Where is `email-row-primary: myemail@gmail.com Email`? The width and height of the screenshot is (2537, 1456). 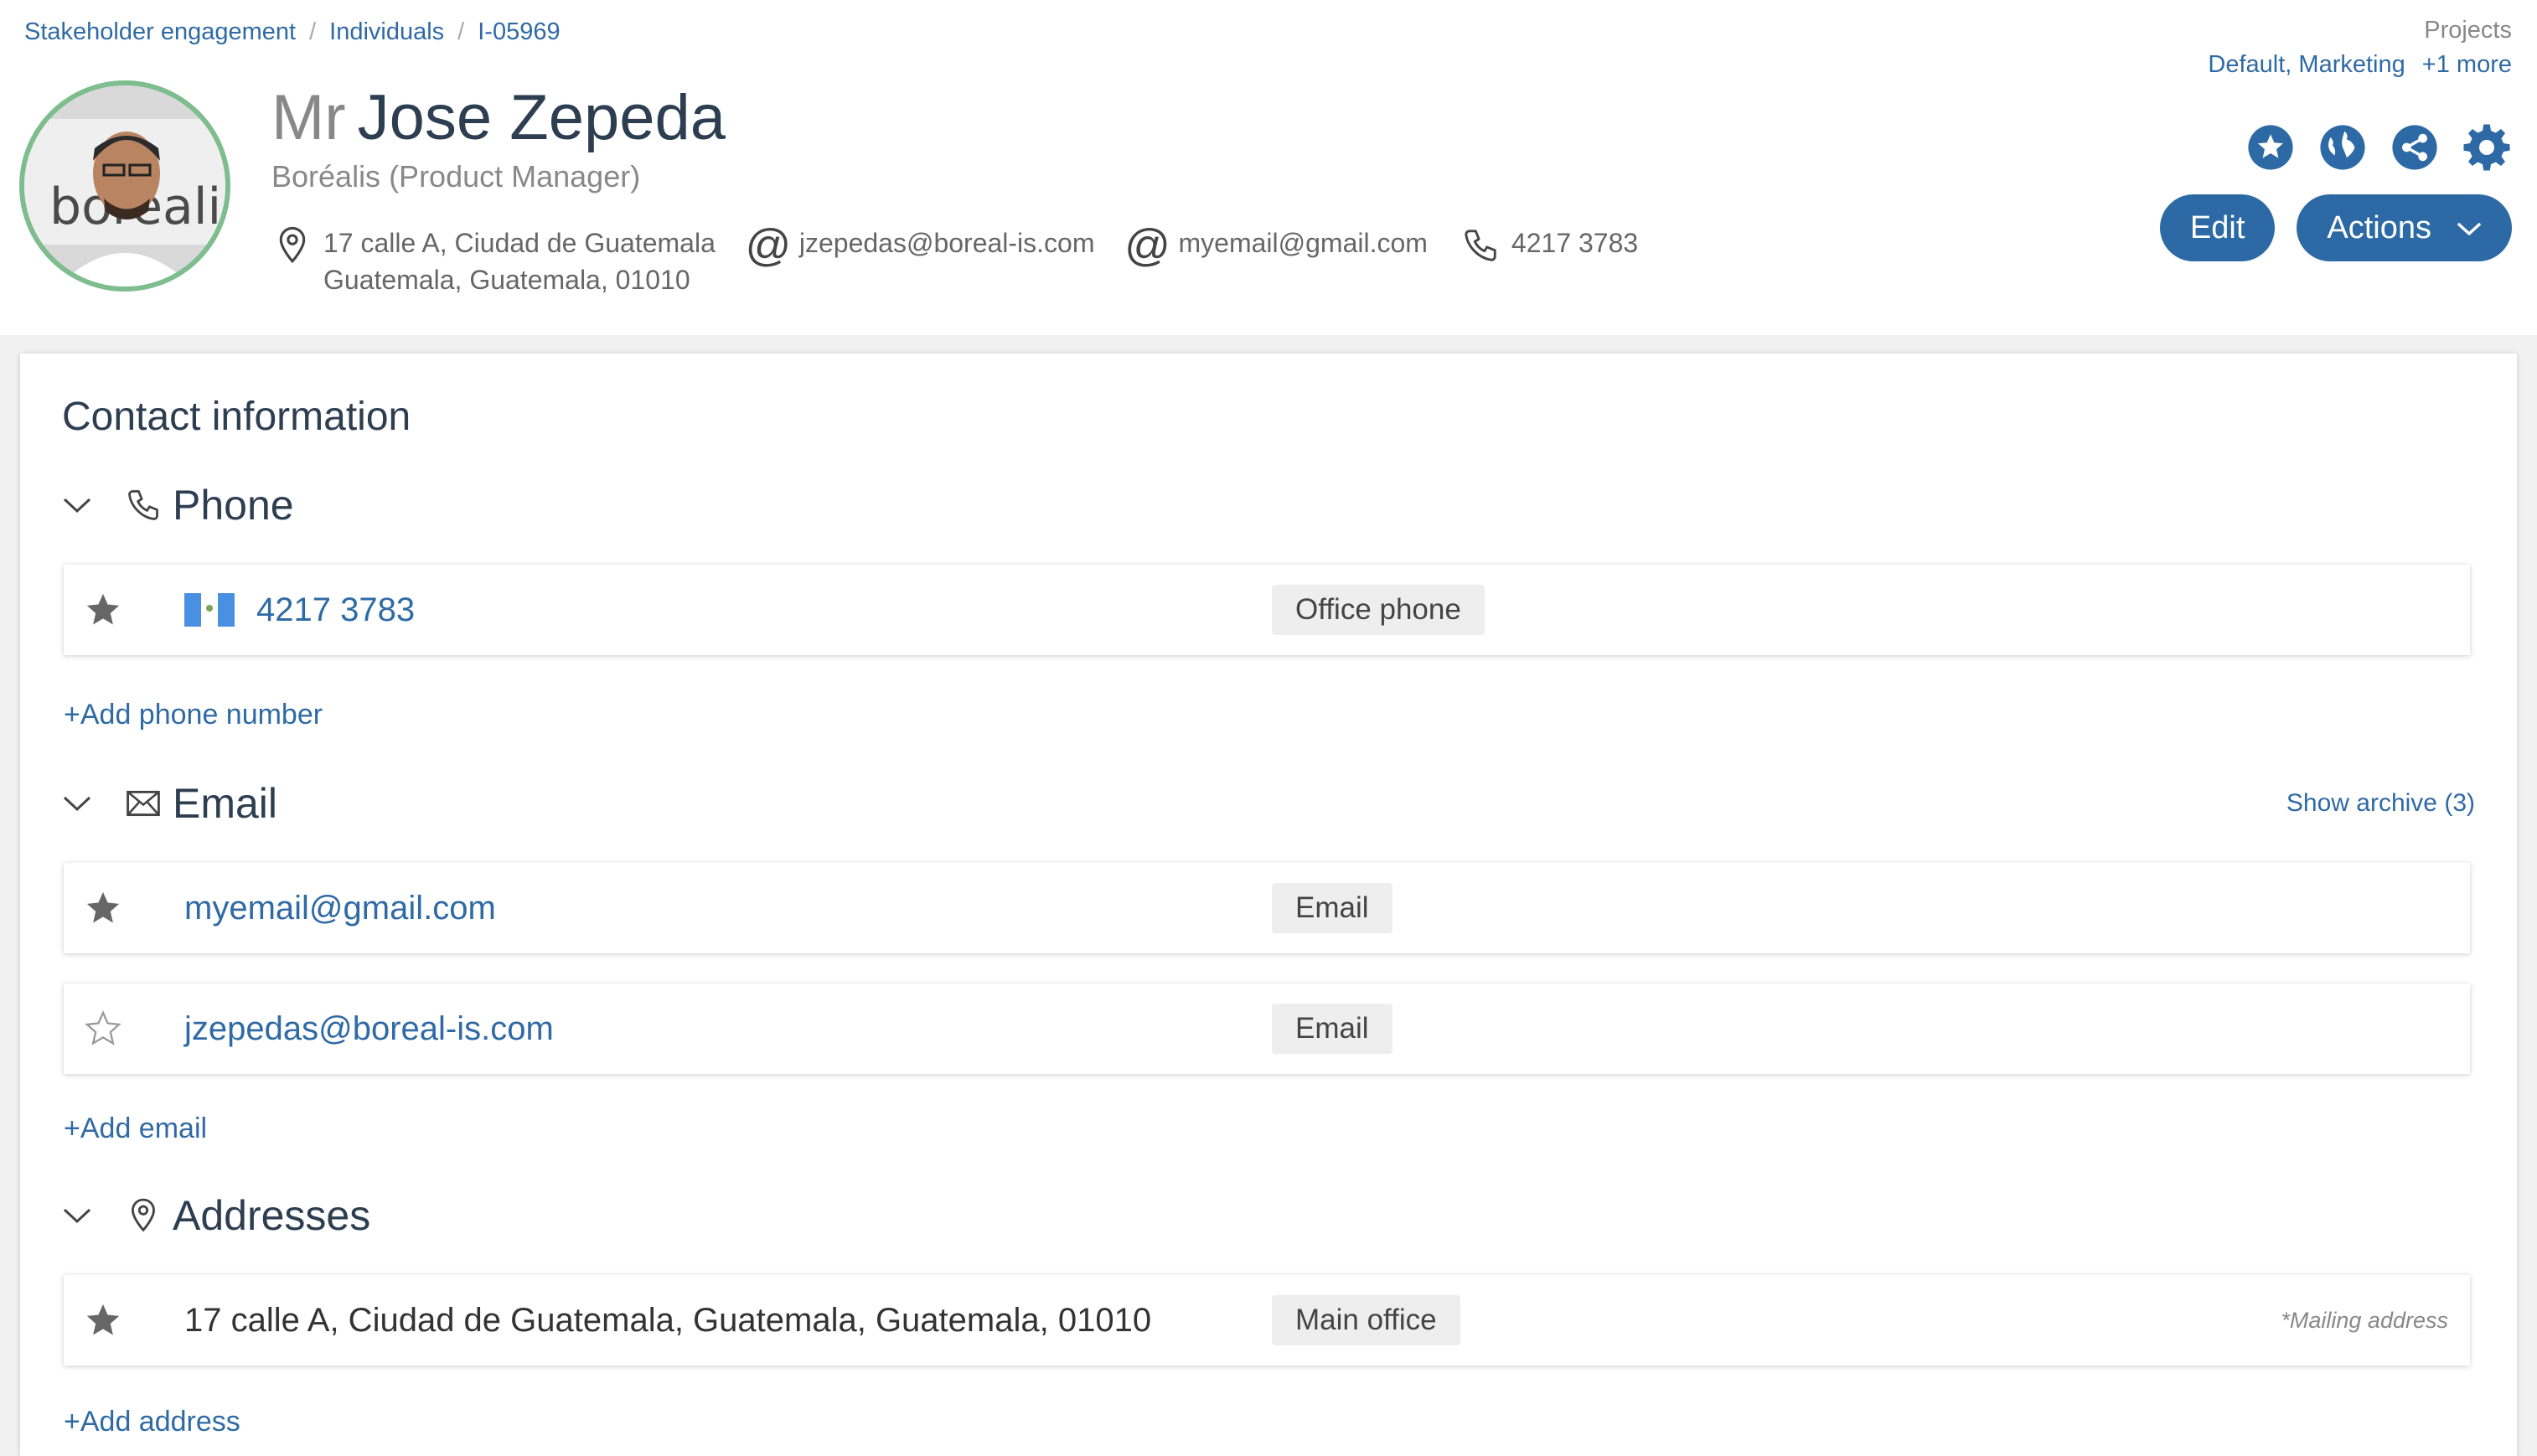
email-row-primary: myemail@gmail.com Email is located at coordinates (1267, 908).